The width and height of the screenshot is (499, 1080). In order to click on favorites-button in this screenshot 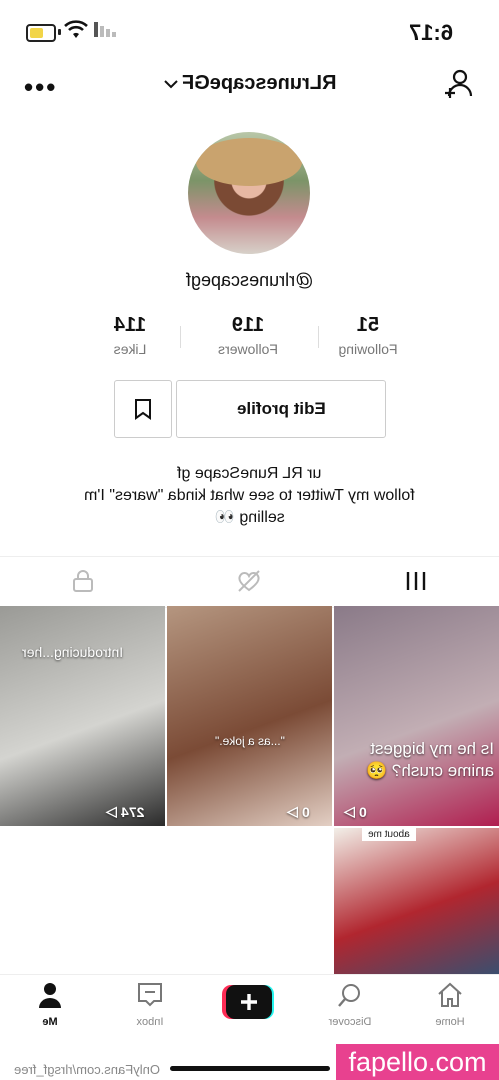, I will do `click(143, 409)`.